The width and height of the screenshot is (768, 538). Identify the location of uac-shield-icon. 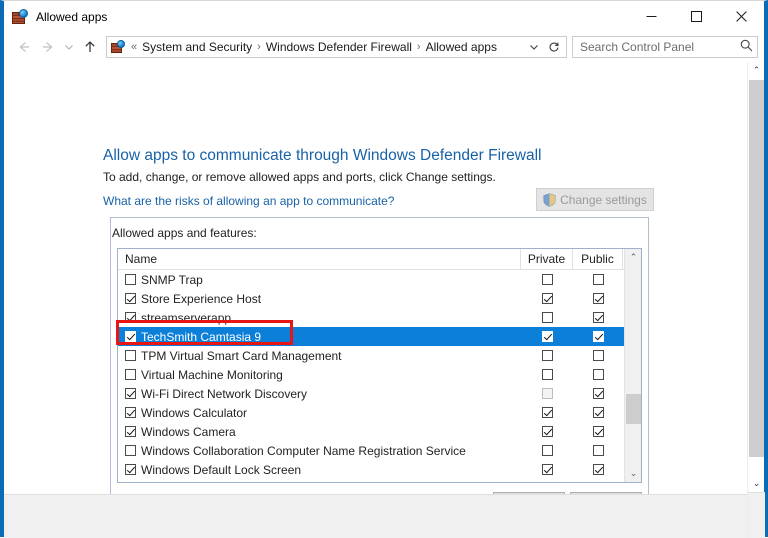
(549, 199).